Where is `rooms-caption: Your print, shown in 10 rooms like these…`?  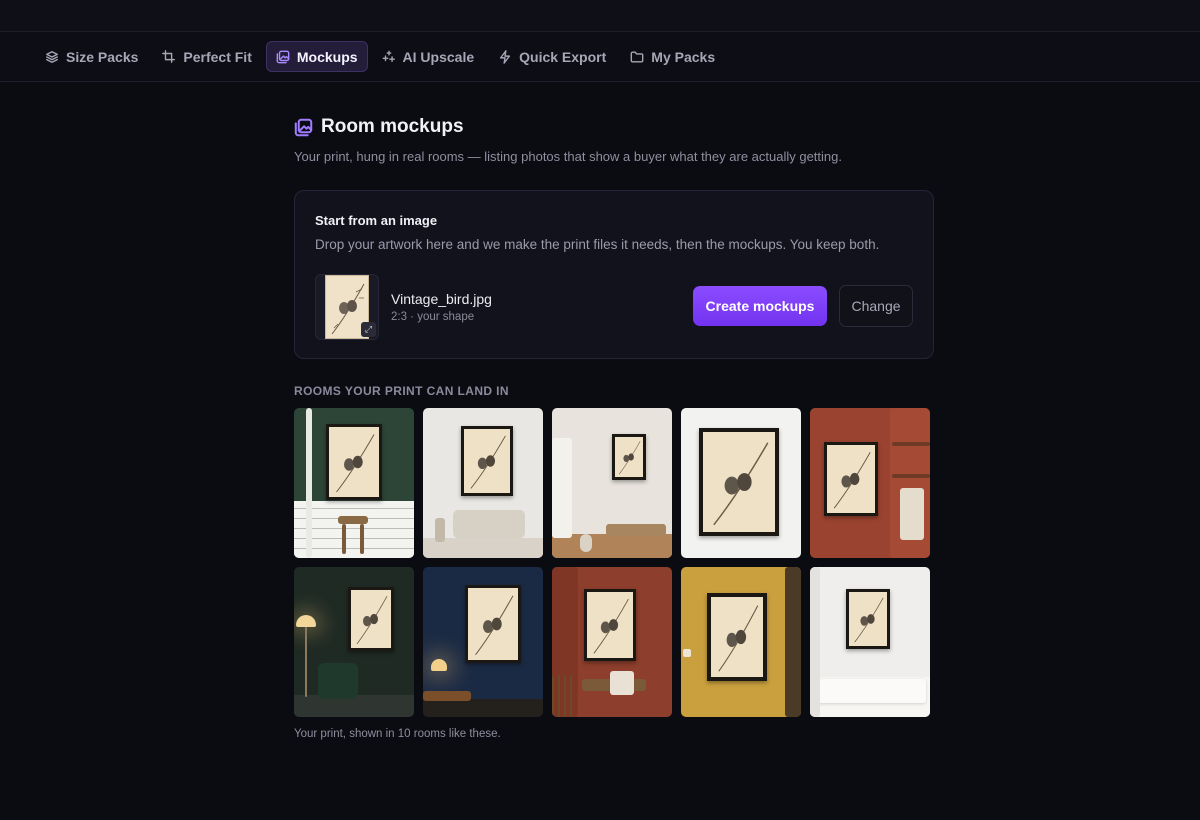
rooms-caption: Your print, shown in 10 rooms like these… is located at coordinates (397, 734).